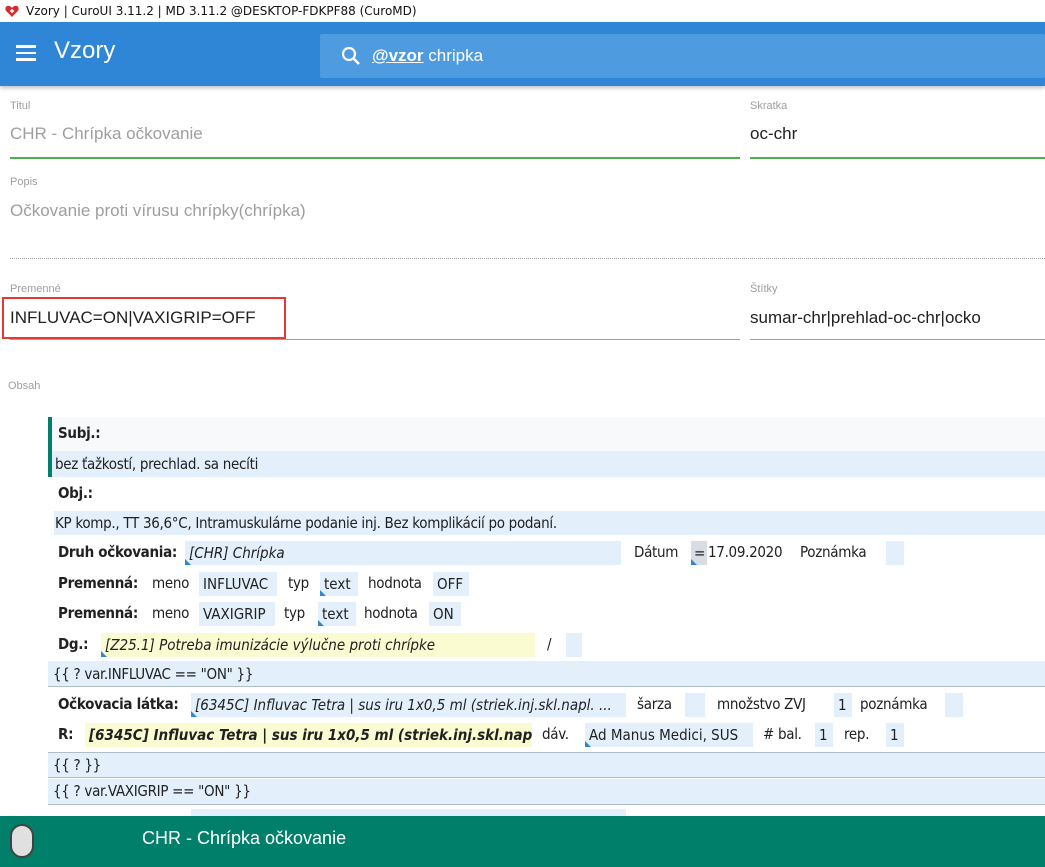 This screenshot has height=867, width=1045. What do you see at coordinates (294, 613) in the screenshot?
I see `var2-typ-label: typ` at bounding box center [294, 613].